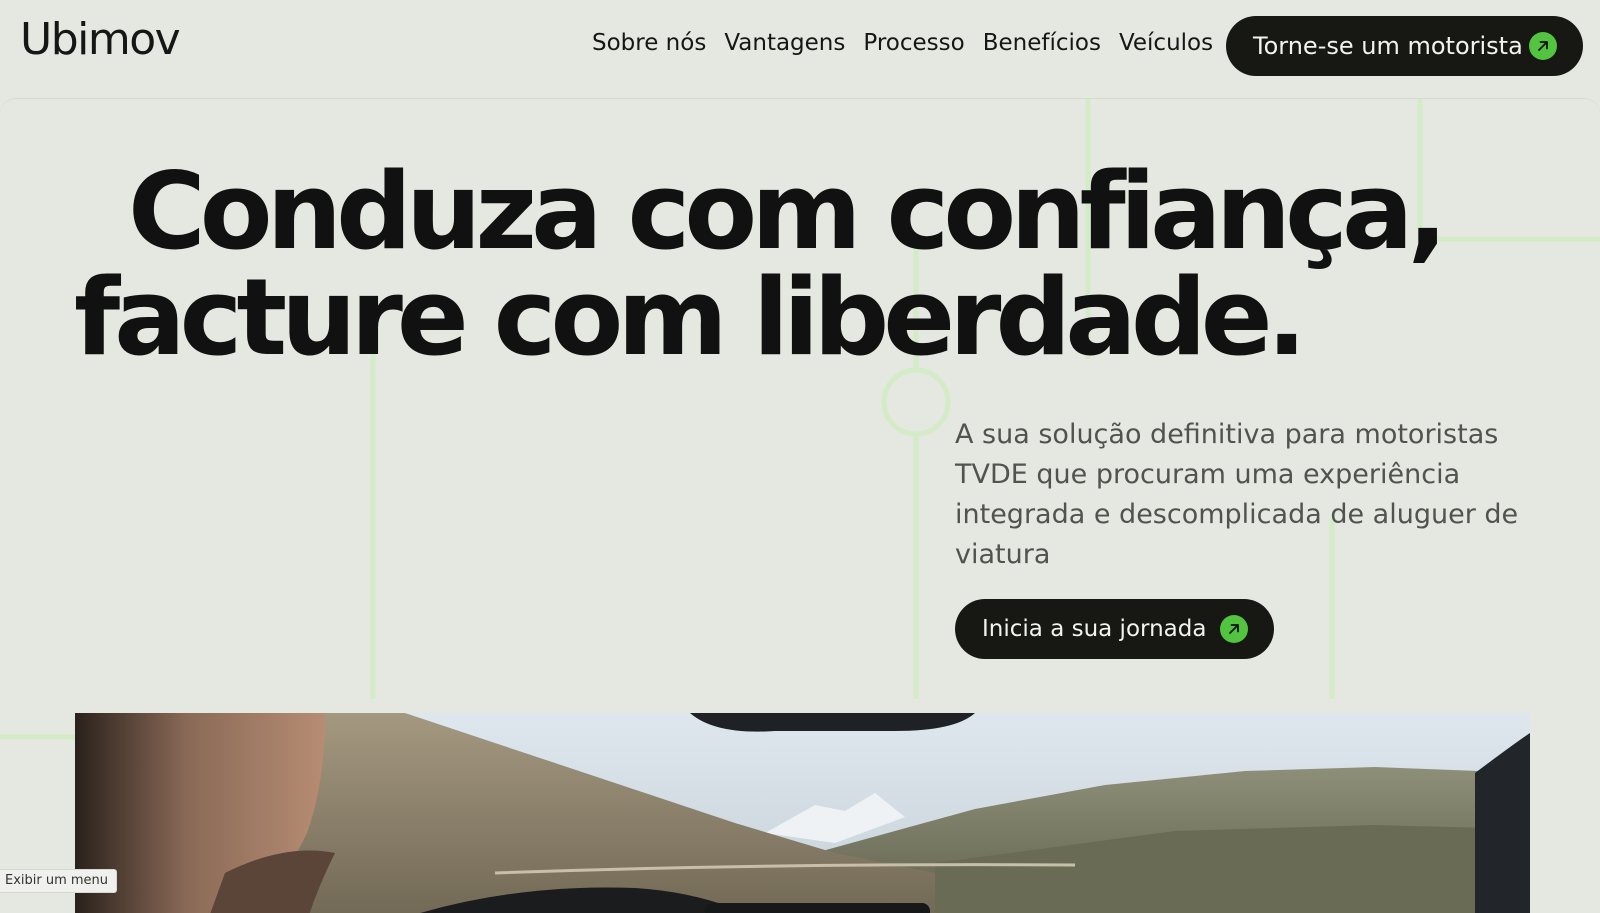 The image size is (1600, 913). I want to click on brand-logo: Ubimov, so click(100, 40).